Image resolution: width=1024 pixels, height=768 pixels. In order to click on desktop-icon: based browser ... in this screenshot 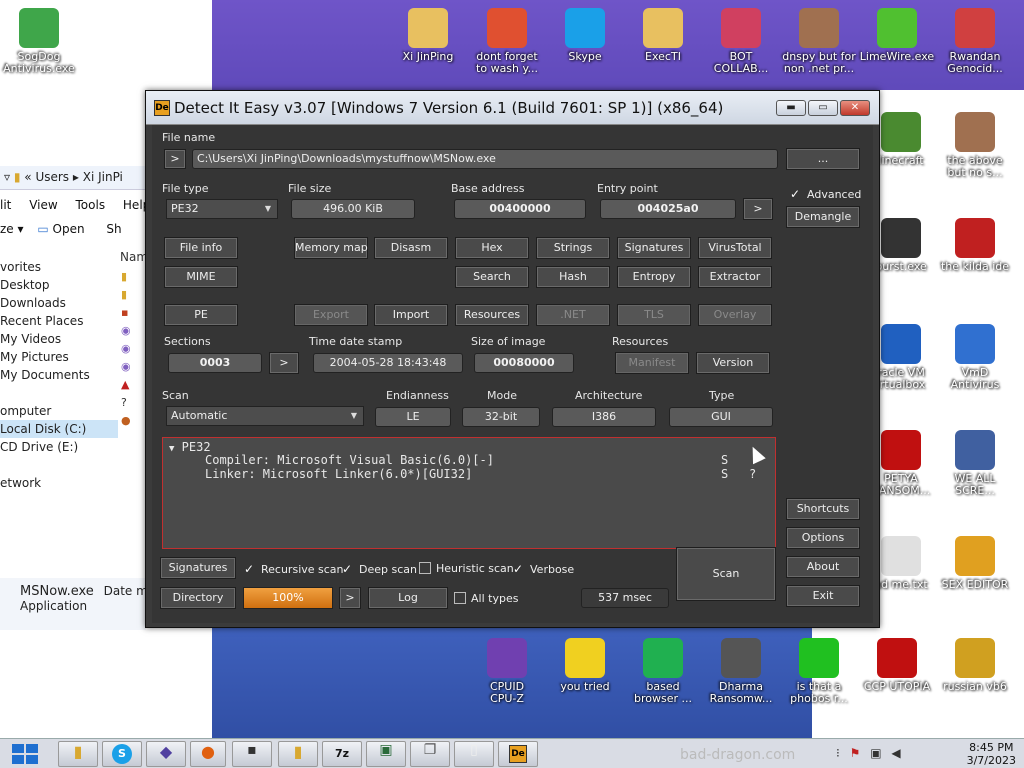, I will do `click(663, 669)`.